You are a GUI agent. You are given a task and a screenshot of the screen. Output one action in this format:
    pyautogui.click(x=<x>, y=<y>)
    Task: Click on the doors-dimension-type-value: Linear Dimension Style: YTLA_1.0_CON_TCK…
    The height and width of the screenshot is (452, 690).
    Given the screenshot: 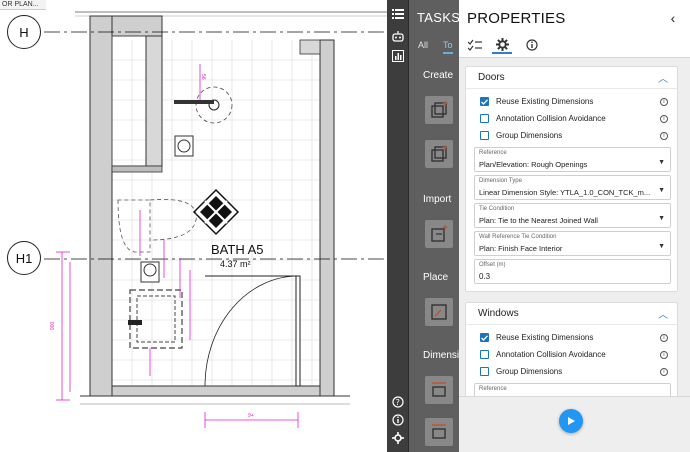 What is the action you would take?
    pyautogui.click(x=565, y=192)
    